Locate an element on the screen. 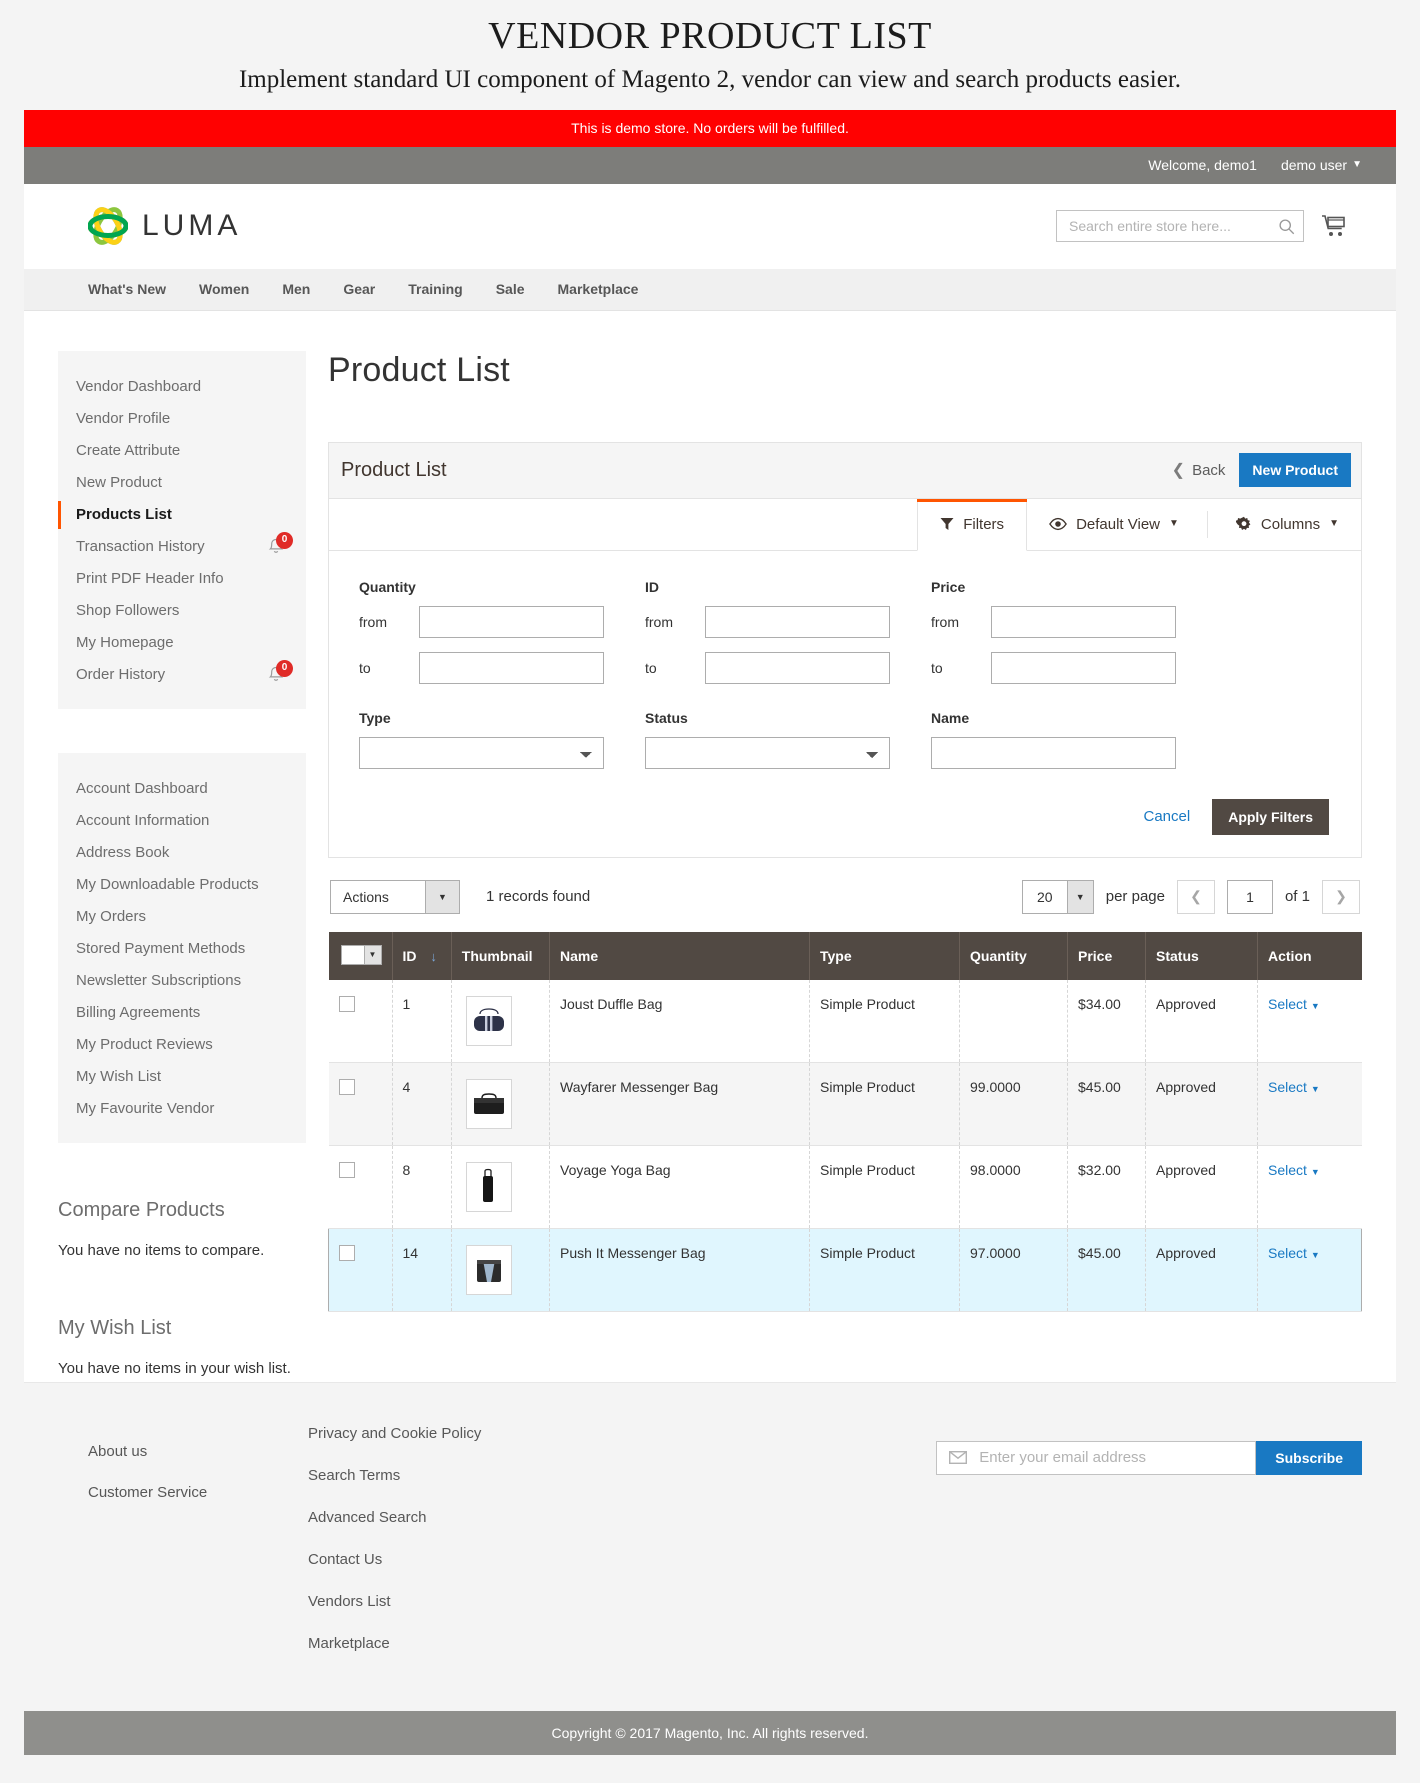 Image resolution: width=1420 pixels, height=1783 pixels. back-button: ❮ Back is located at coordinates (1199, 470).